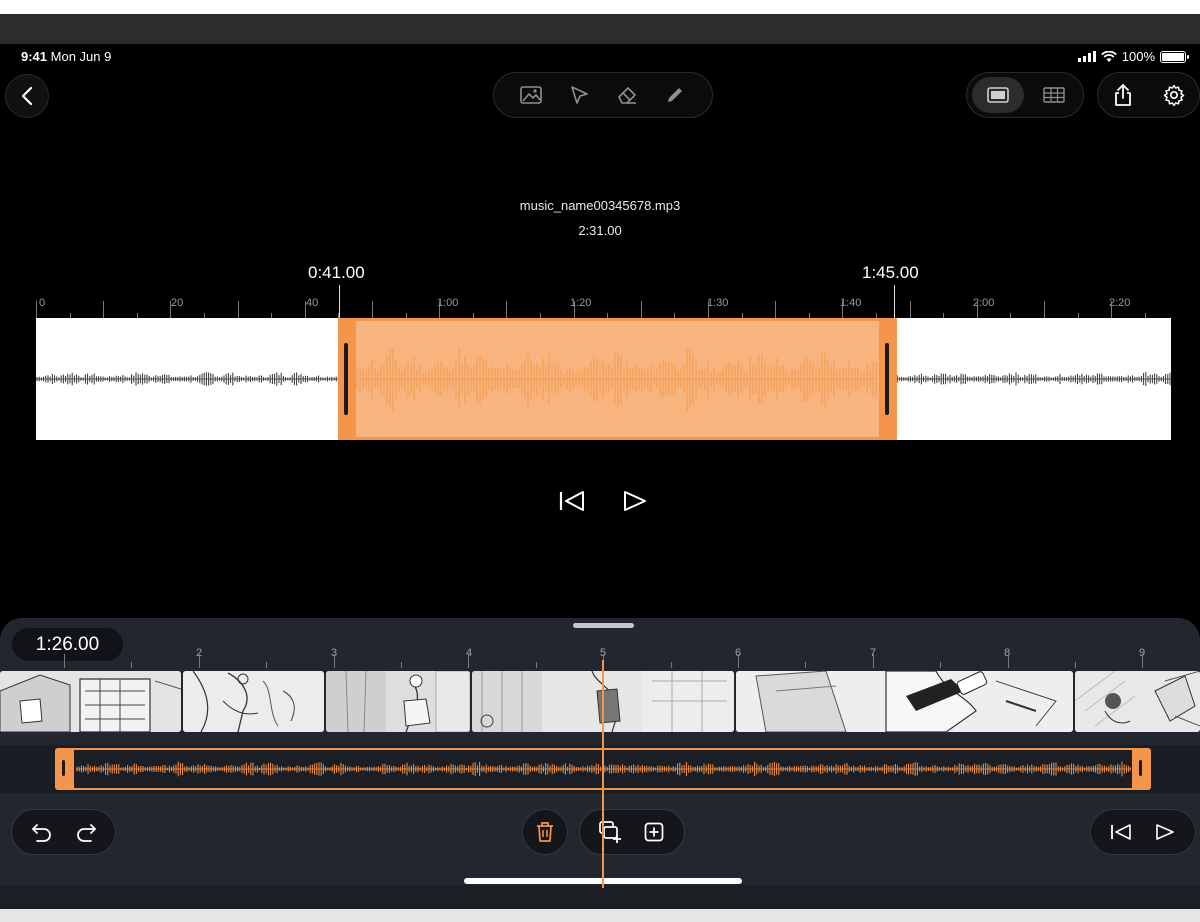 This screenshot has width=1200, height=922. I want to click on timeline-play-button, so click(1165, 832).